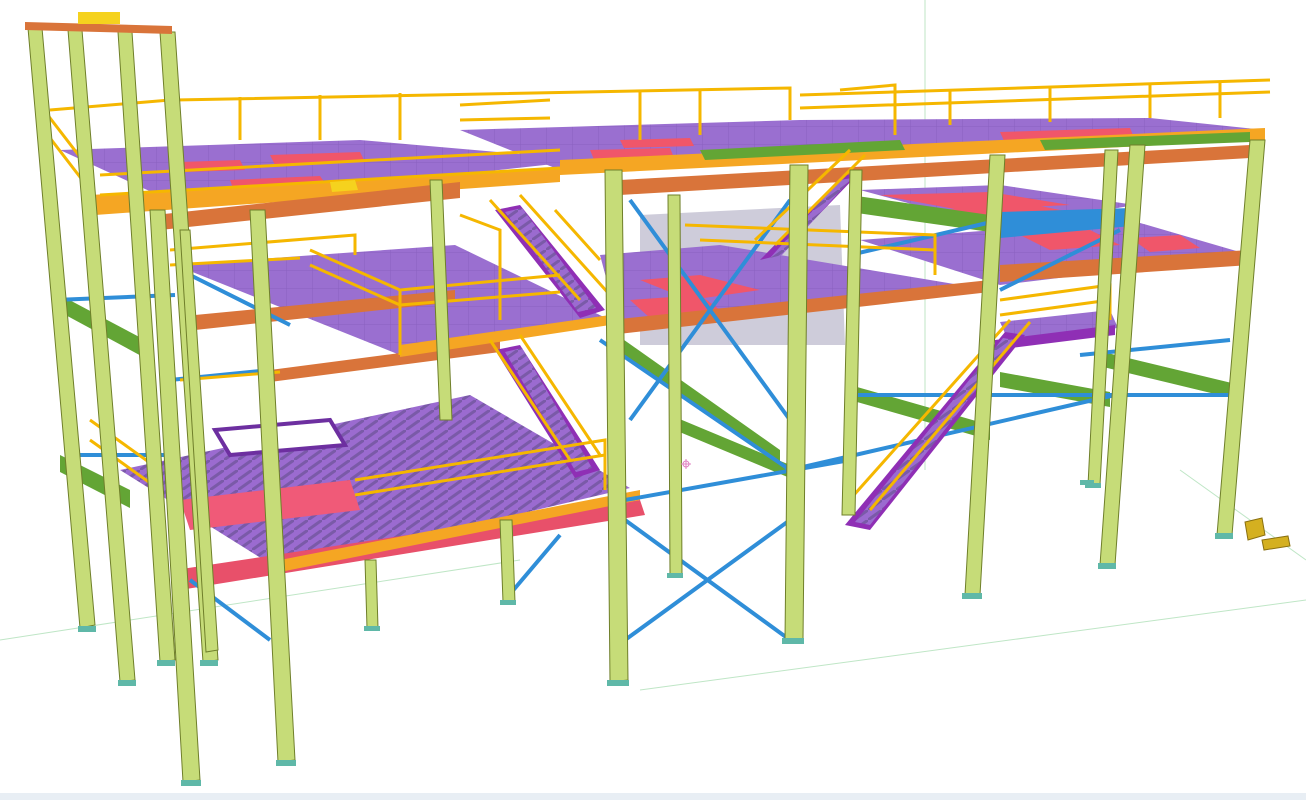 This screenshot has width=1306, height=800. Describe the element at coordinates (686, 464) in the screenshot. I see `model-origin-marker` at that location.